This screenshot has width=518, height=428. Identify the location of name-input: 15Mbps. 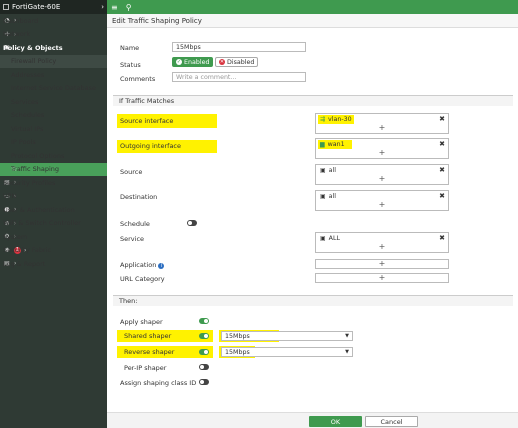
(239, 47).